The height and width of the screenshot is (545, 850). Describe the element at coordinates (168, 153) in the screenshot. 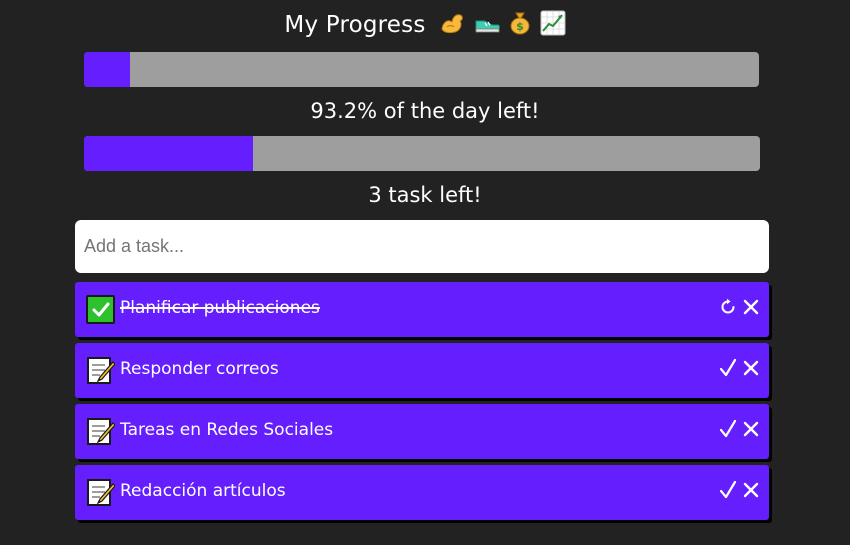

I see `task-progress-fill` at that location.